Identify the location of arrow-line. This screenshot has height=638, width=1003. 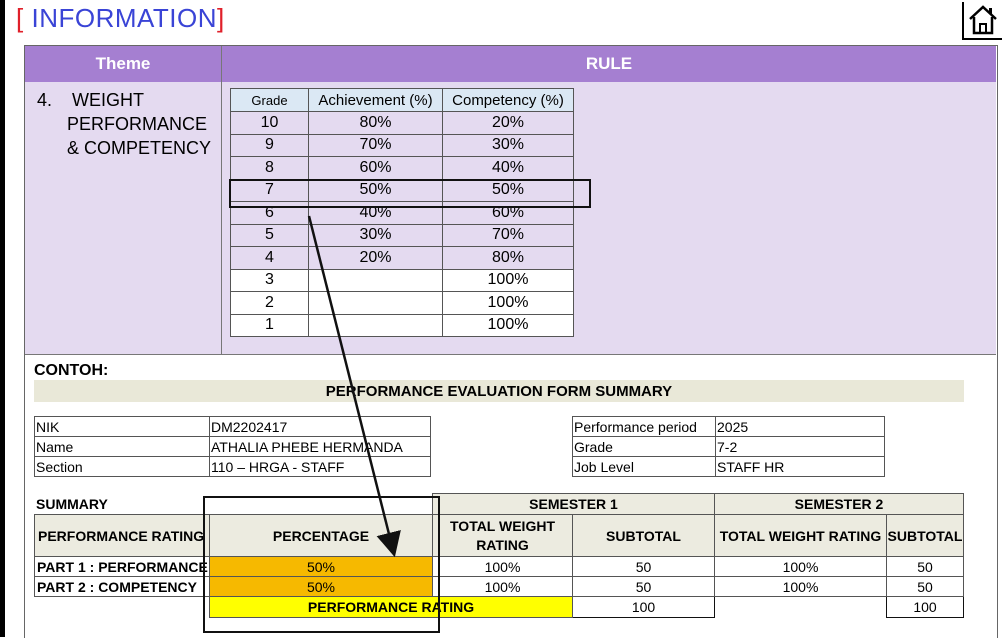
(354, 386).